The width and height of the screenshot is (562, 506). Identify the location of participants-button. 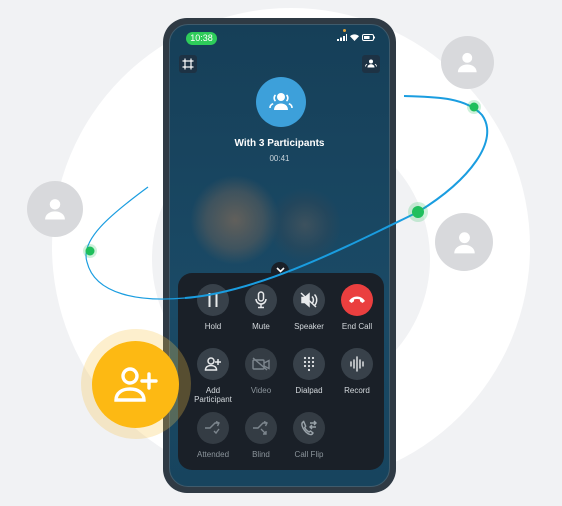
(371, 64).